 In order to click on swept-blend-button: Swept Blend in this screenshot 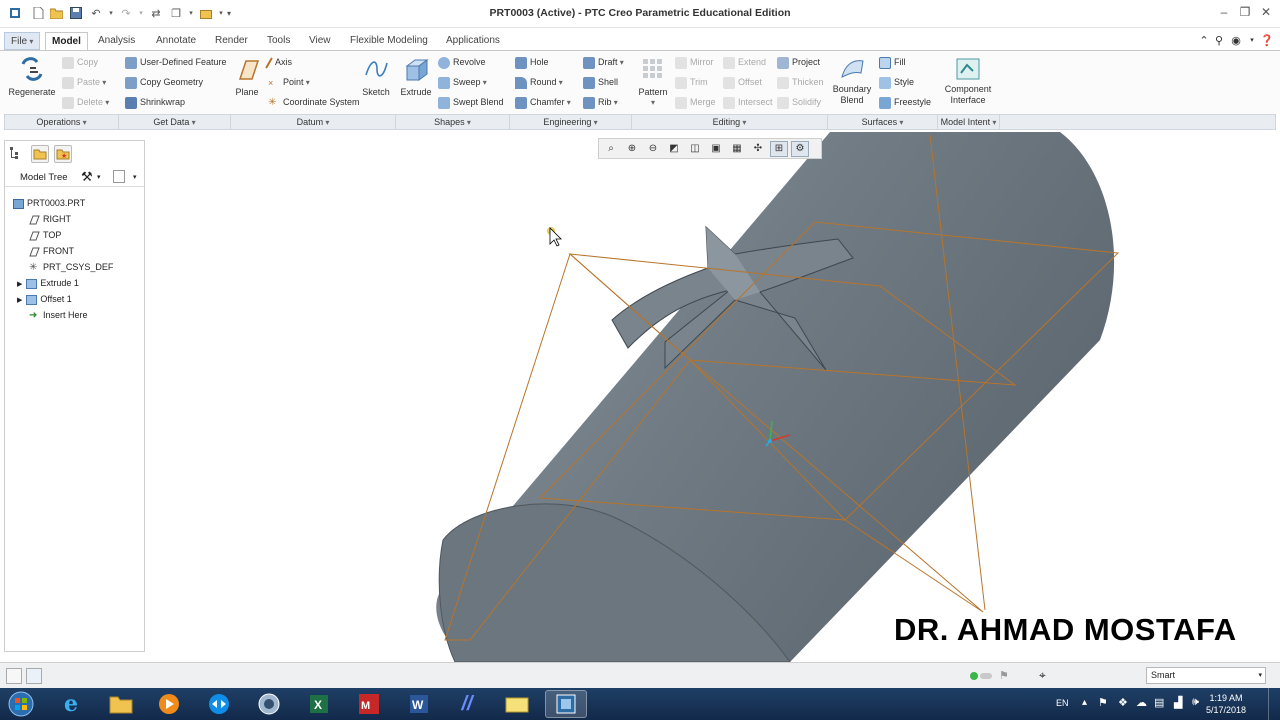, I will do `click(471, 102)`.